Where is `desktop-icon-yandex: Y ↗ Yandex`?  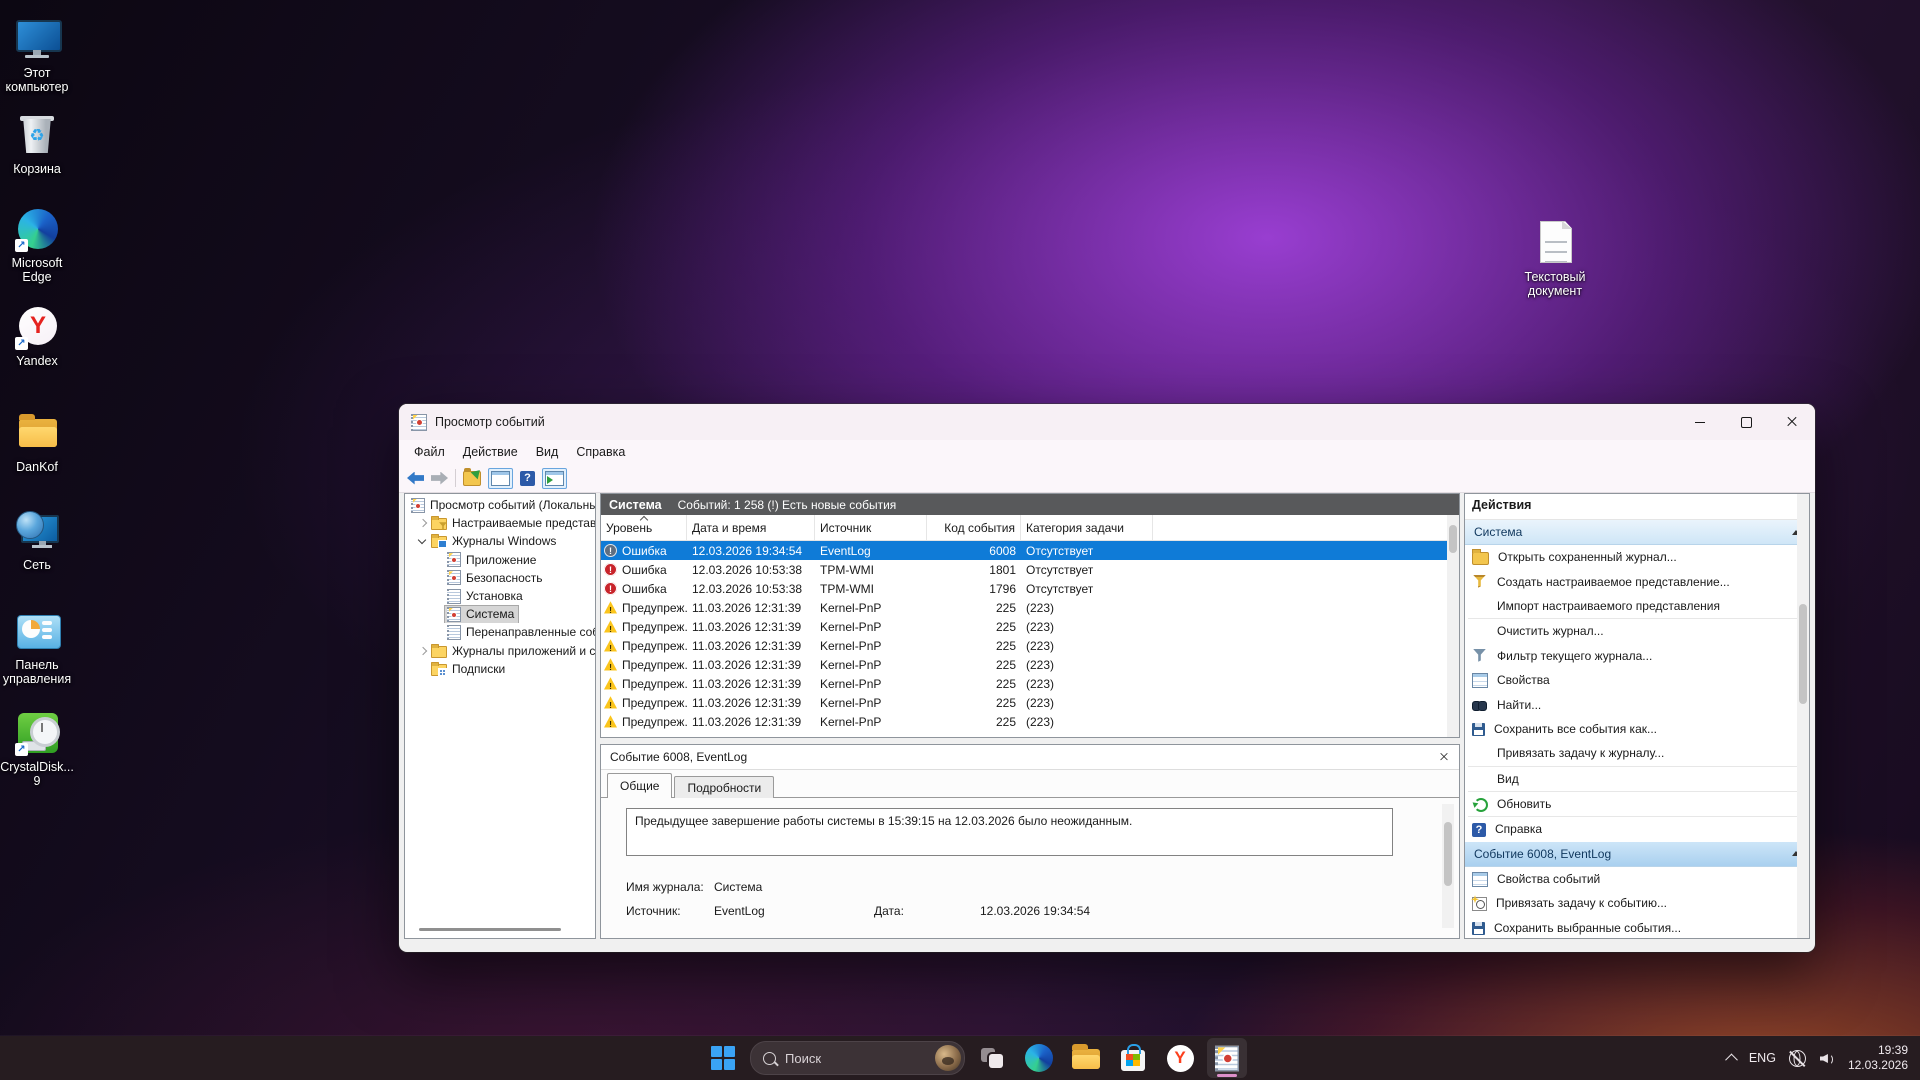
desktop-icon-yandex: Y ↗ Yandex is located at coordinates (40, 336).